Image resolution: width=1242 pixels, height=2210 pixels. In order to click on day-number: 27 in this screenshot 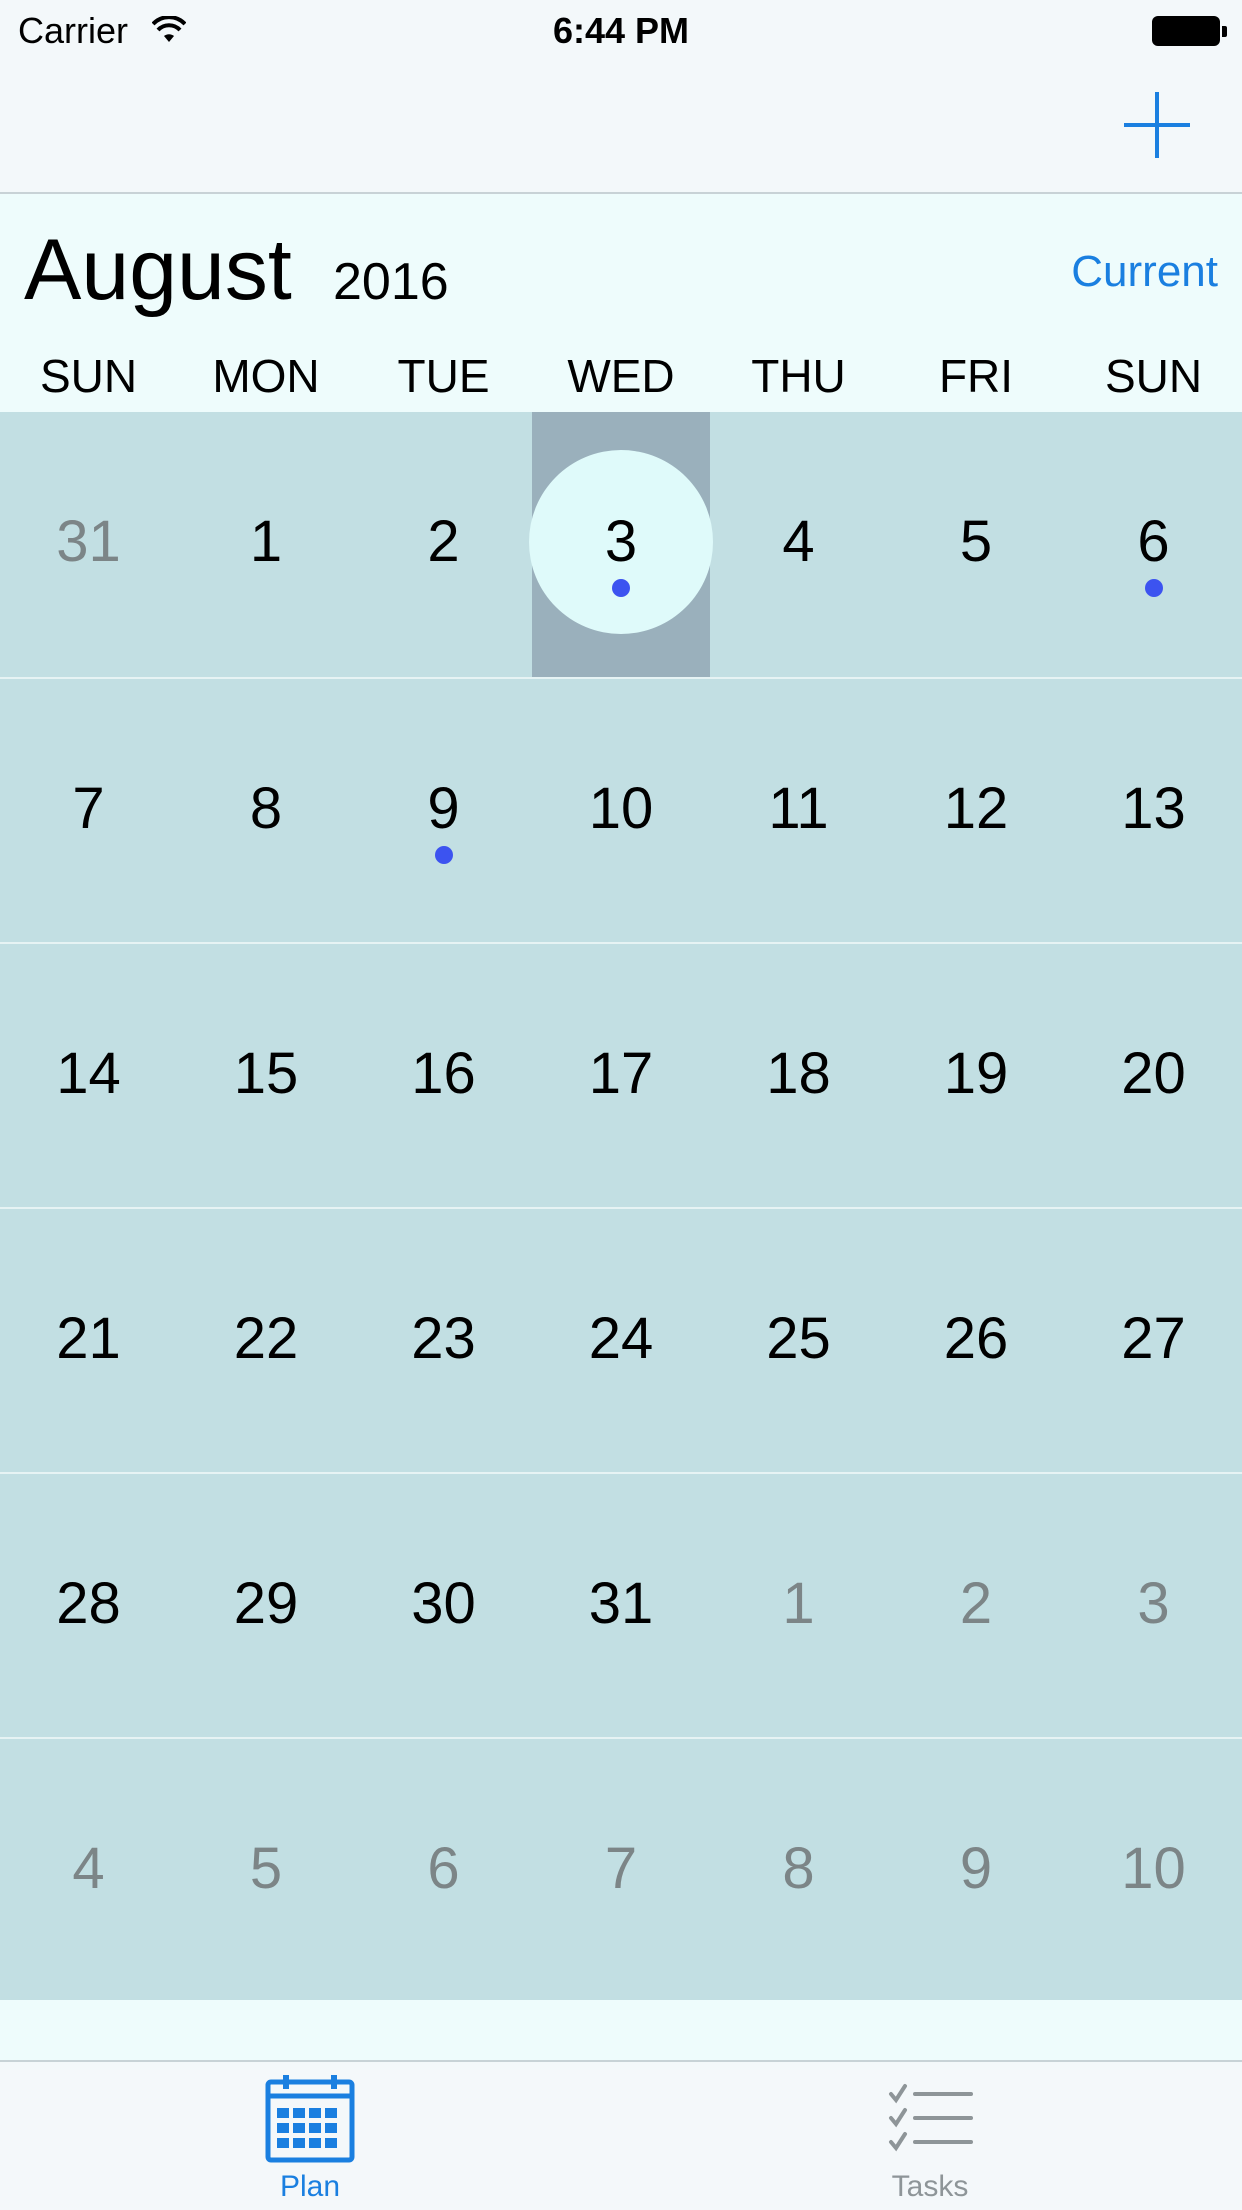, I will do `click(1153, 1338)`.